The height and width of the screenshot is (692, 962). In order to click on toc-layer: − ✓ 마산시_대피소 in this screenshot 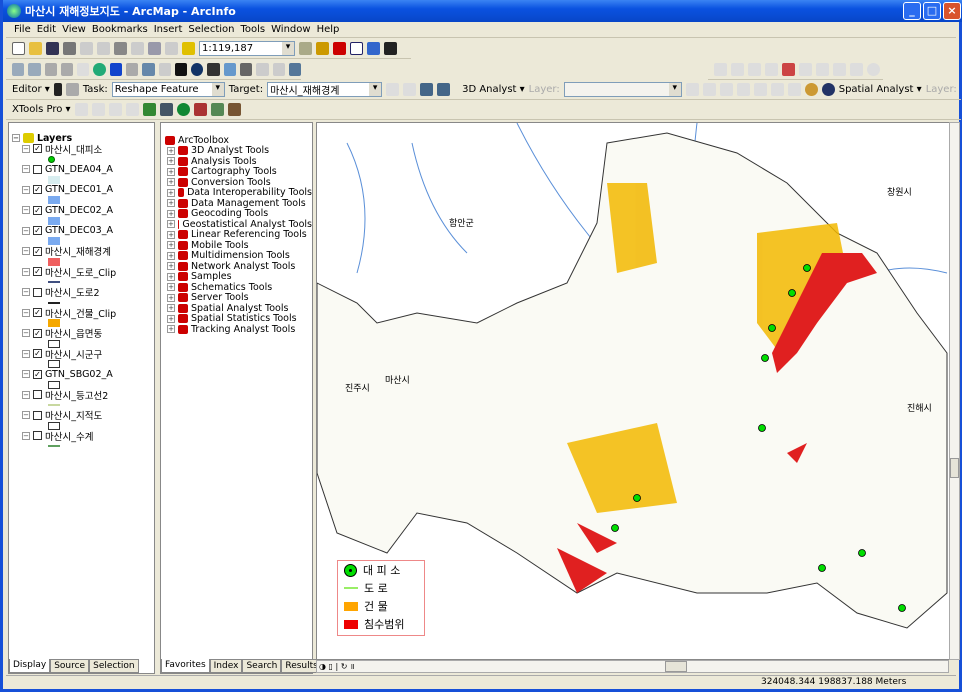, I will do `click(88, 154)`.